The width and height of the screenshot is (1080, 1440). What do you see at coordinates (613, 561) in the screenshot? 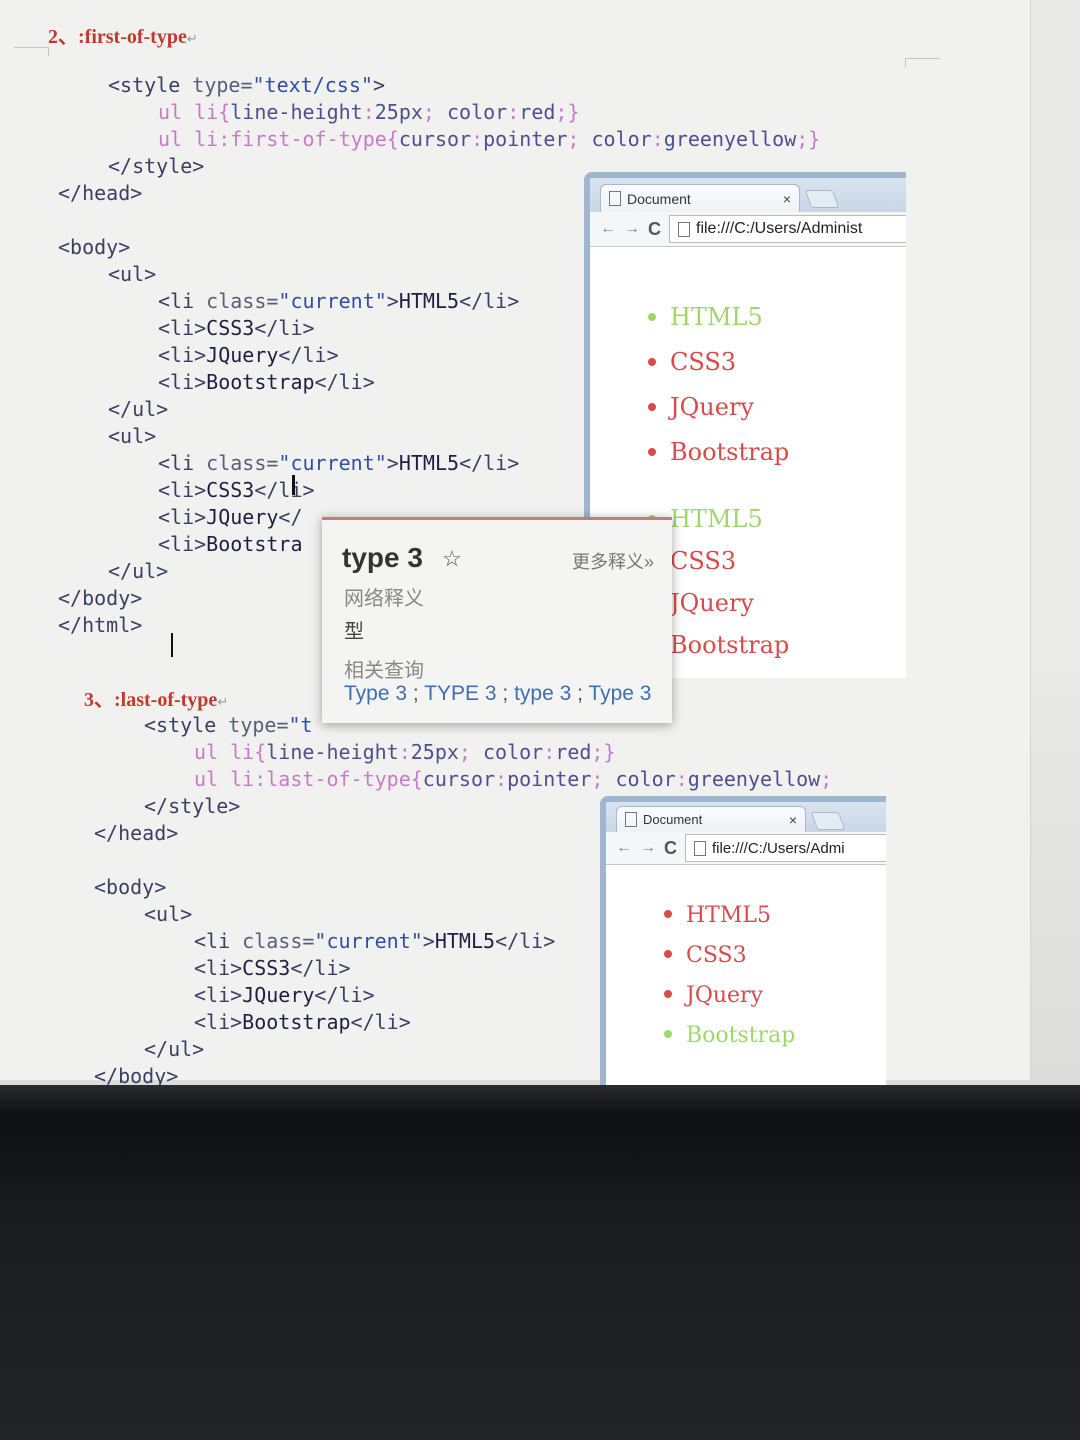
I see `more-definitions-link: 更多释义»` at bounding box center [613, 561].